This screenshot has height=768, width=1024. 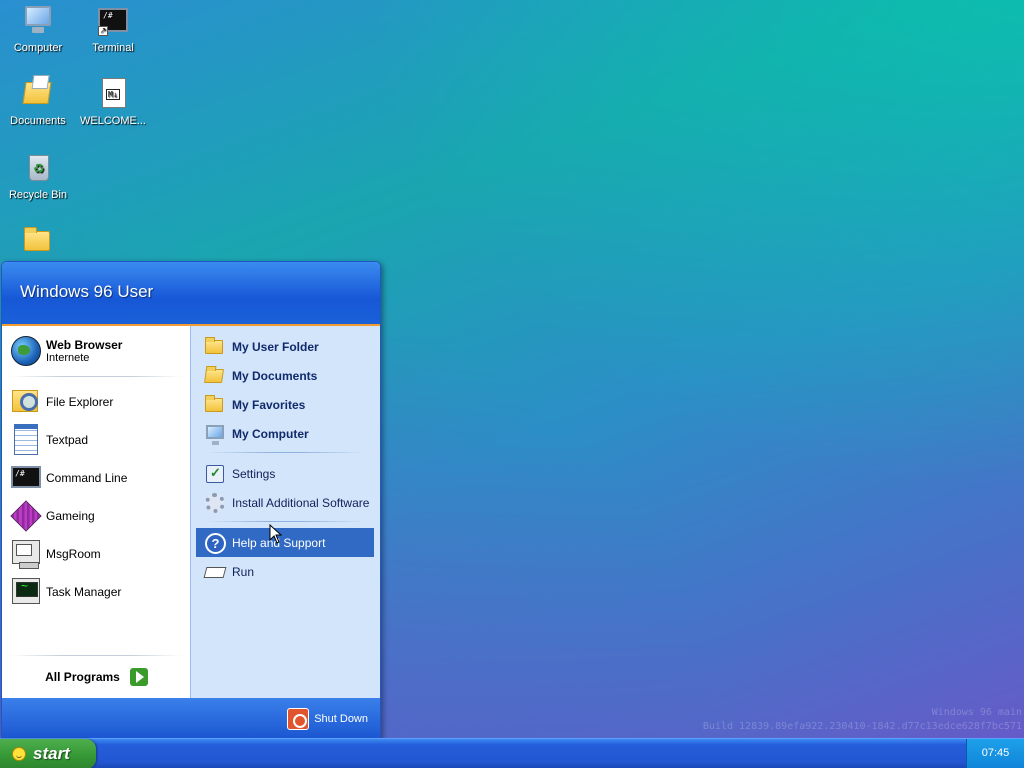 I want to click on menu-item-my-user-folder: My User Folder, so click(x=285, y=346).